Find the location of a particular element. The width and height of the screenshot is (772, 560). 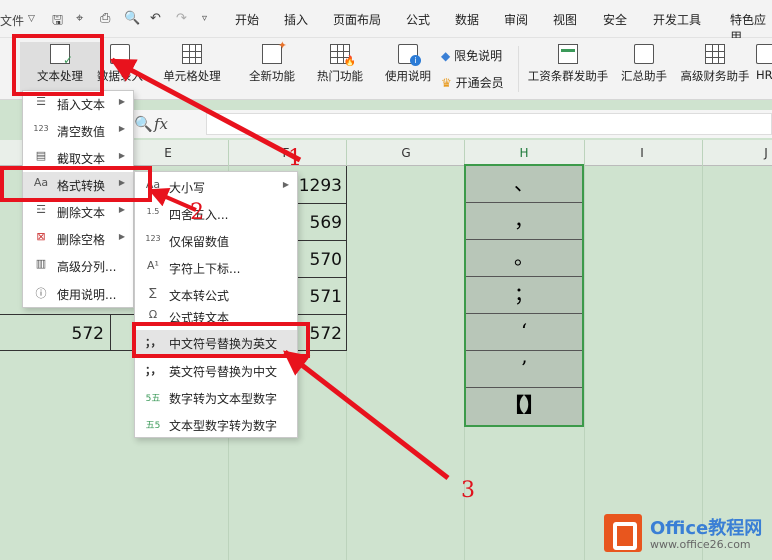

formula-bar: 🔍 fx is located at coordinates (453, 124).